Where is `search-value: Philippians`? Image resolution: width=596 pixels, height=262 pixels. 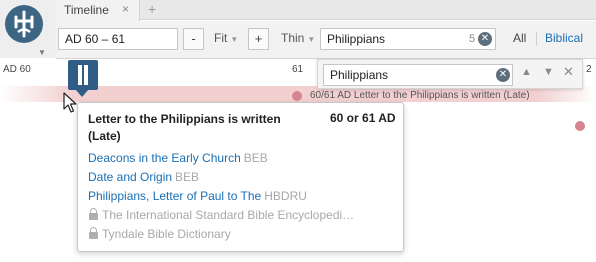
search-value: Philippians is located at coordinates (356, 39).